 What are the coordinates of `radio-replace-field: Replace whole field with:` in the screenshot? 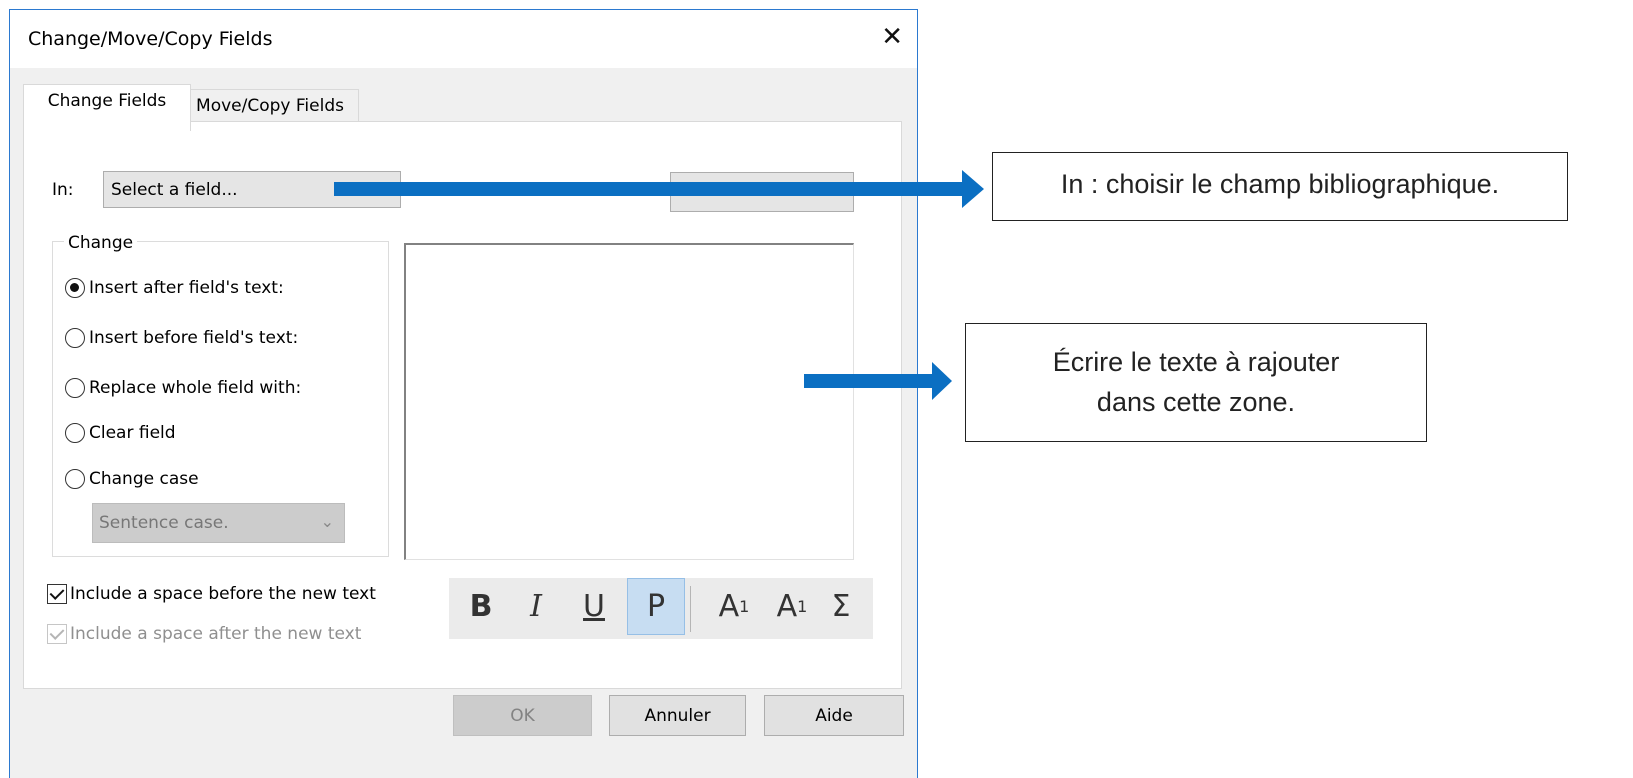 It's located at (183, 388).